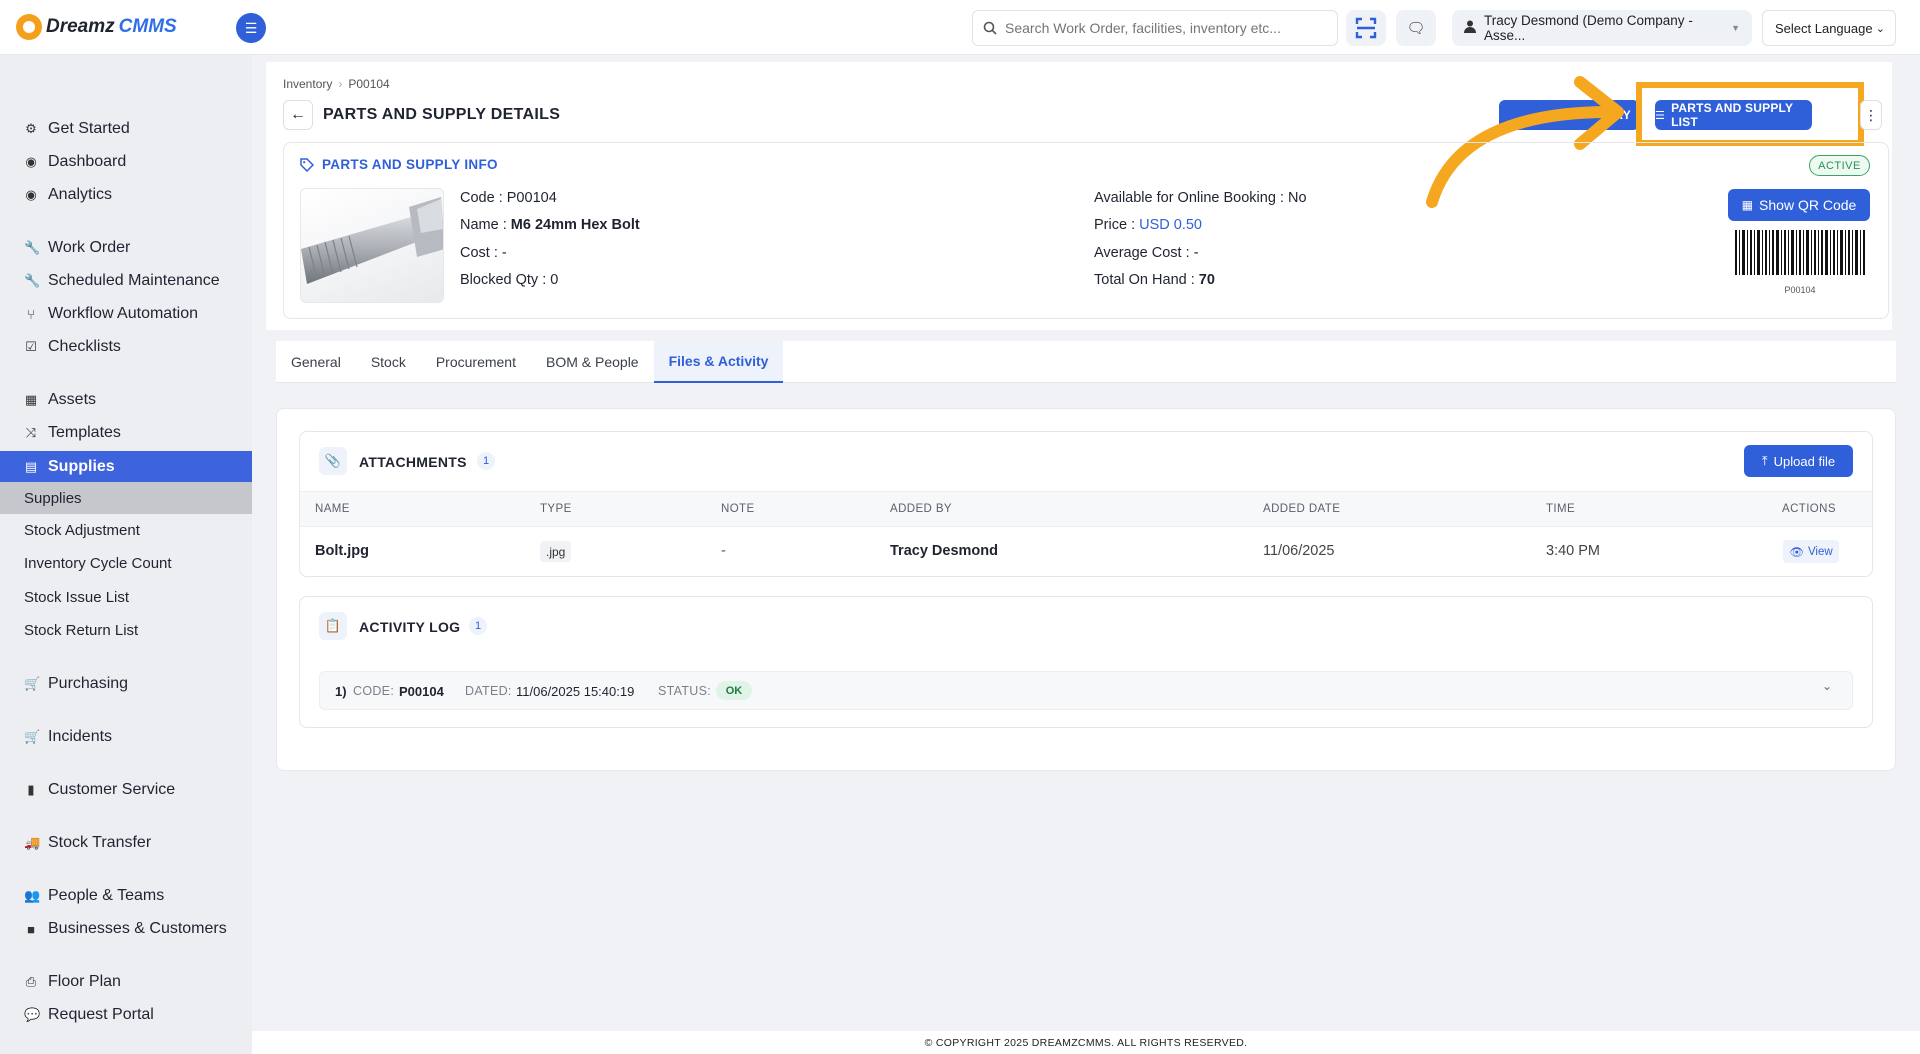 Image resolution: width=1920 pixels, height=1054 pixels. What do you see at coordinates (32, 683) in the screenshot?
I see `cart-icon: 🛒` at bounding box center [32, 683].